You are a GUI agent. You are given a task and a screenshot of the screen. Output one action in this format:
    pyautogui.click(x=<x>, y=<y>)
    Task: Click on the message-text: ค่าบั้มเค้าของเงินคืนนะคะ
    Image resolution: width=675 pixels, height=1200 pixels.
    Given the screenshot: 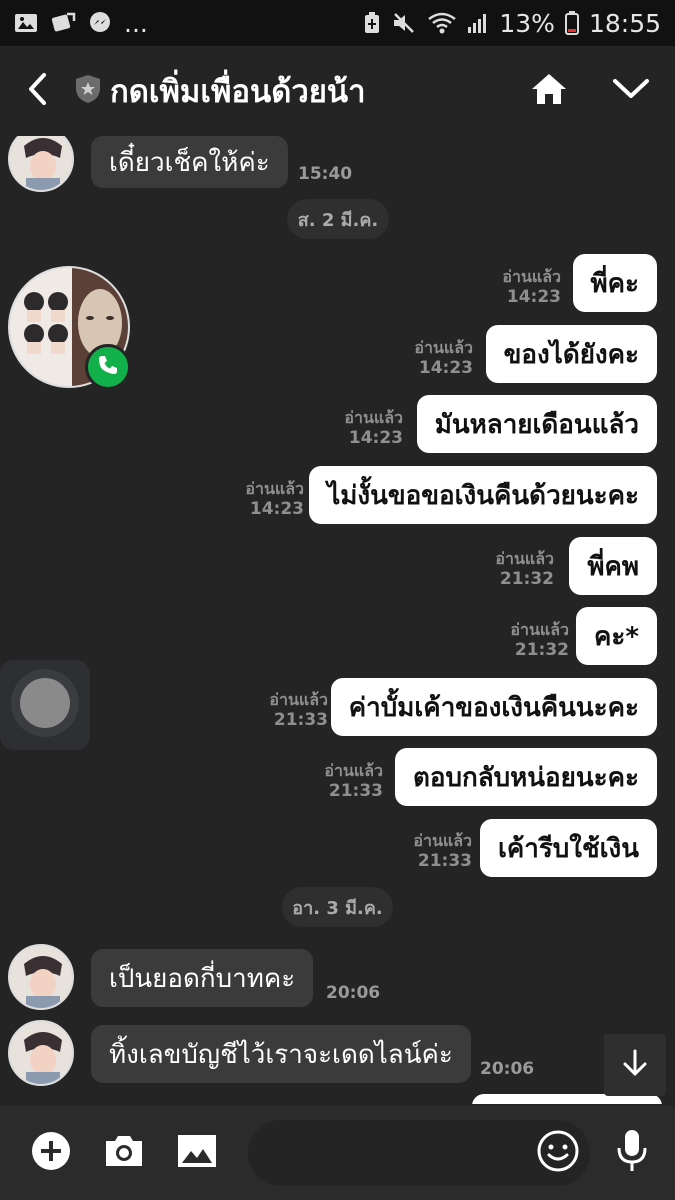 What is the action you would take?
    pyautogui.click(x=493, y=707)
    